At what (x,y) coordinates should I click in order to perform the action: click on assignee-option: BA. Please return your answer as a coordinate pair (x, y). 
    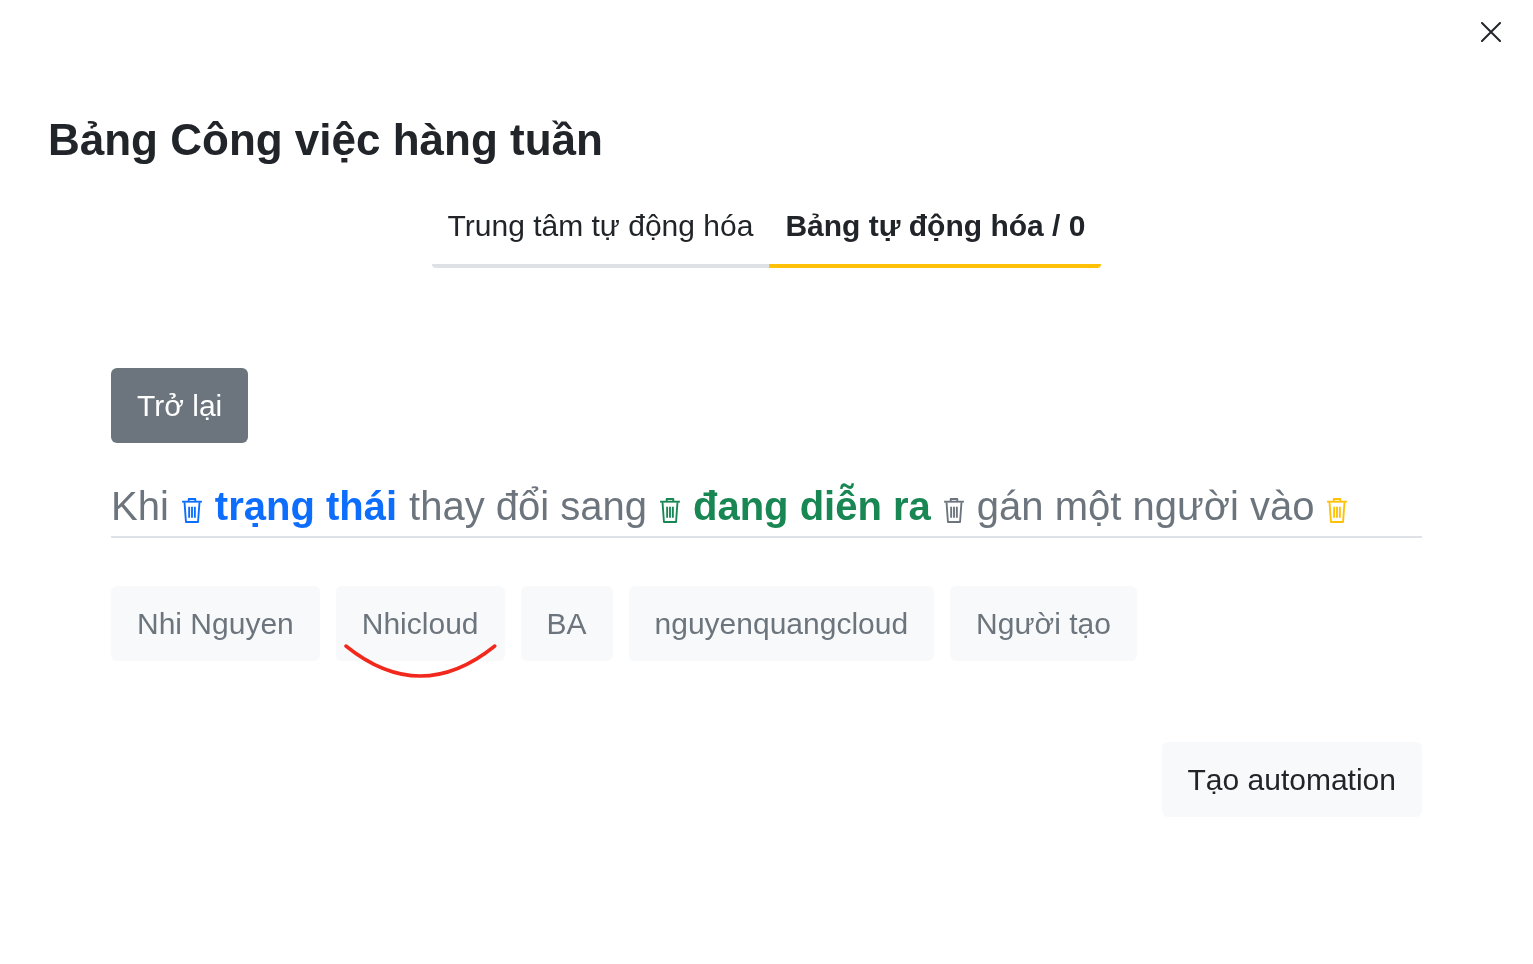
    Looking at the image, I should click on (566, 623).